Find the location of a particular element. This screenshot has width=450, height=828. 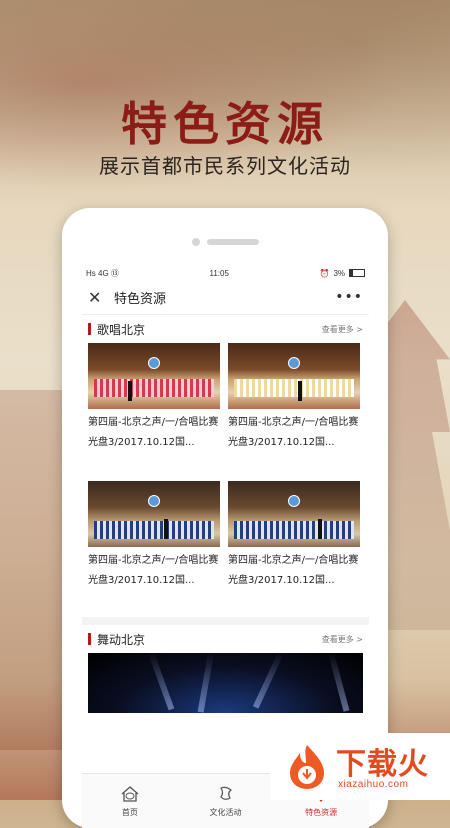

battery-icon is located at coordinates (357, 273).